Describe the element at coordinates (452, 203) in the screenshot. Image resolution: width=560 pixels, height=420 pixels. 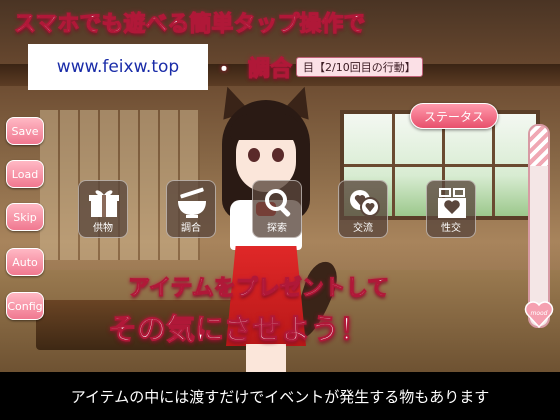
I see `heart-bed-icon` at that location.